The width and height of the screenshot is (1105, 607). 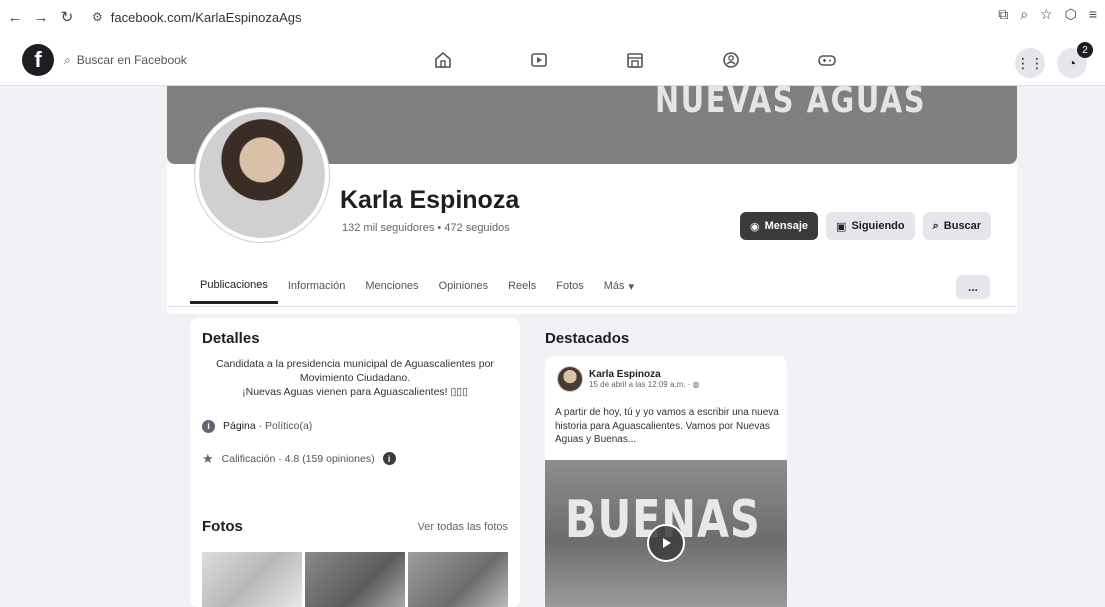 What do you see at coordinates (234, 286) in the screenshot?
I see `tab-publicaciones: Publicaciones` at bounding box center [234, 286].